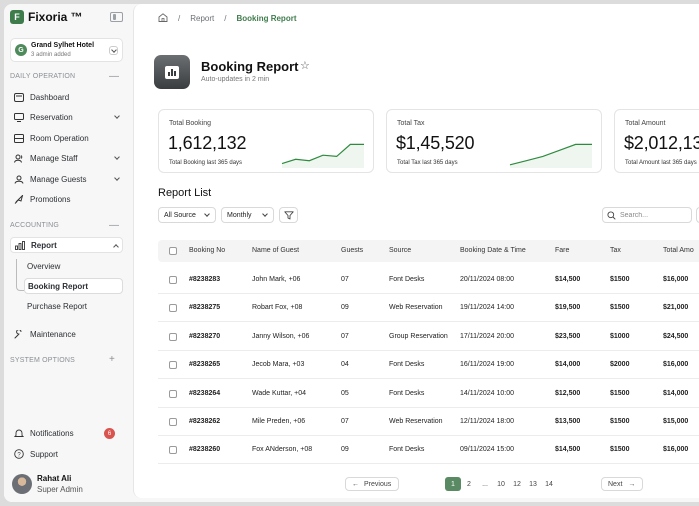 Image resolution: width=699 pixels, height=506 pixels. What do you see at coordinates (43, 360) in the screenshot?
I see `section-system-options: SYSTEM OPTIONS` at bounding box center [43, 360].